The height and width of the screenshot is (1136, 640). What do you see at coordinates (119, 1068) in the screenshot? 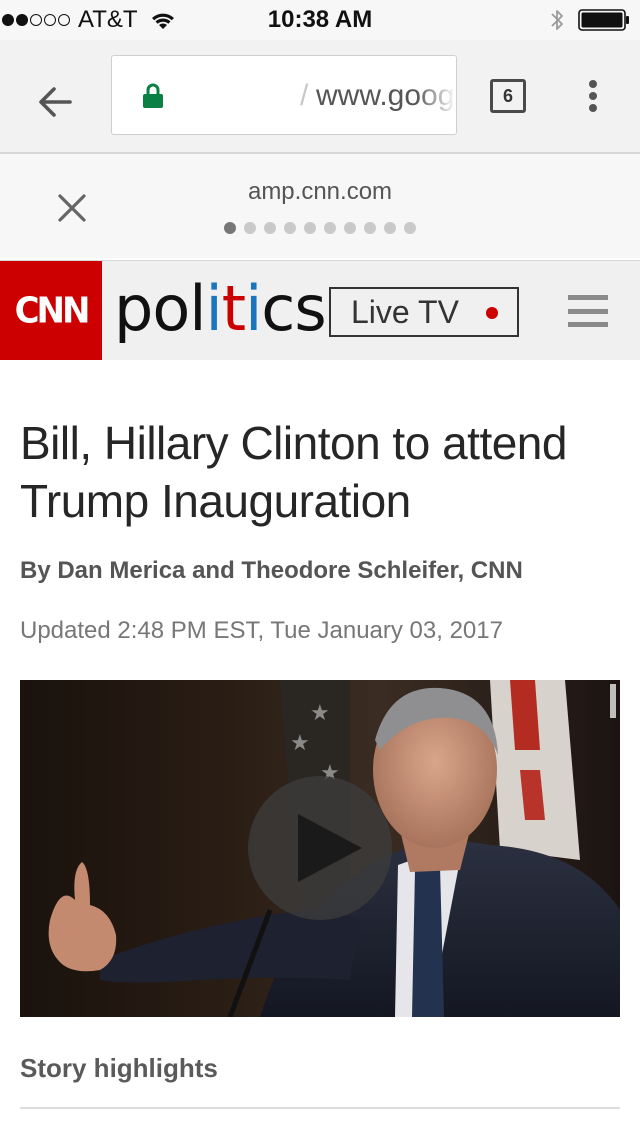
I see `story-highlights-heading: Story highlights` at bounding box center [119, 1068].